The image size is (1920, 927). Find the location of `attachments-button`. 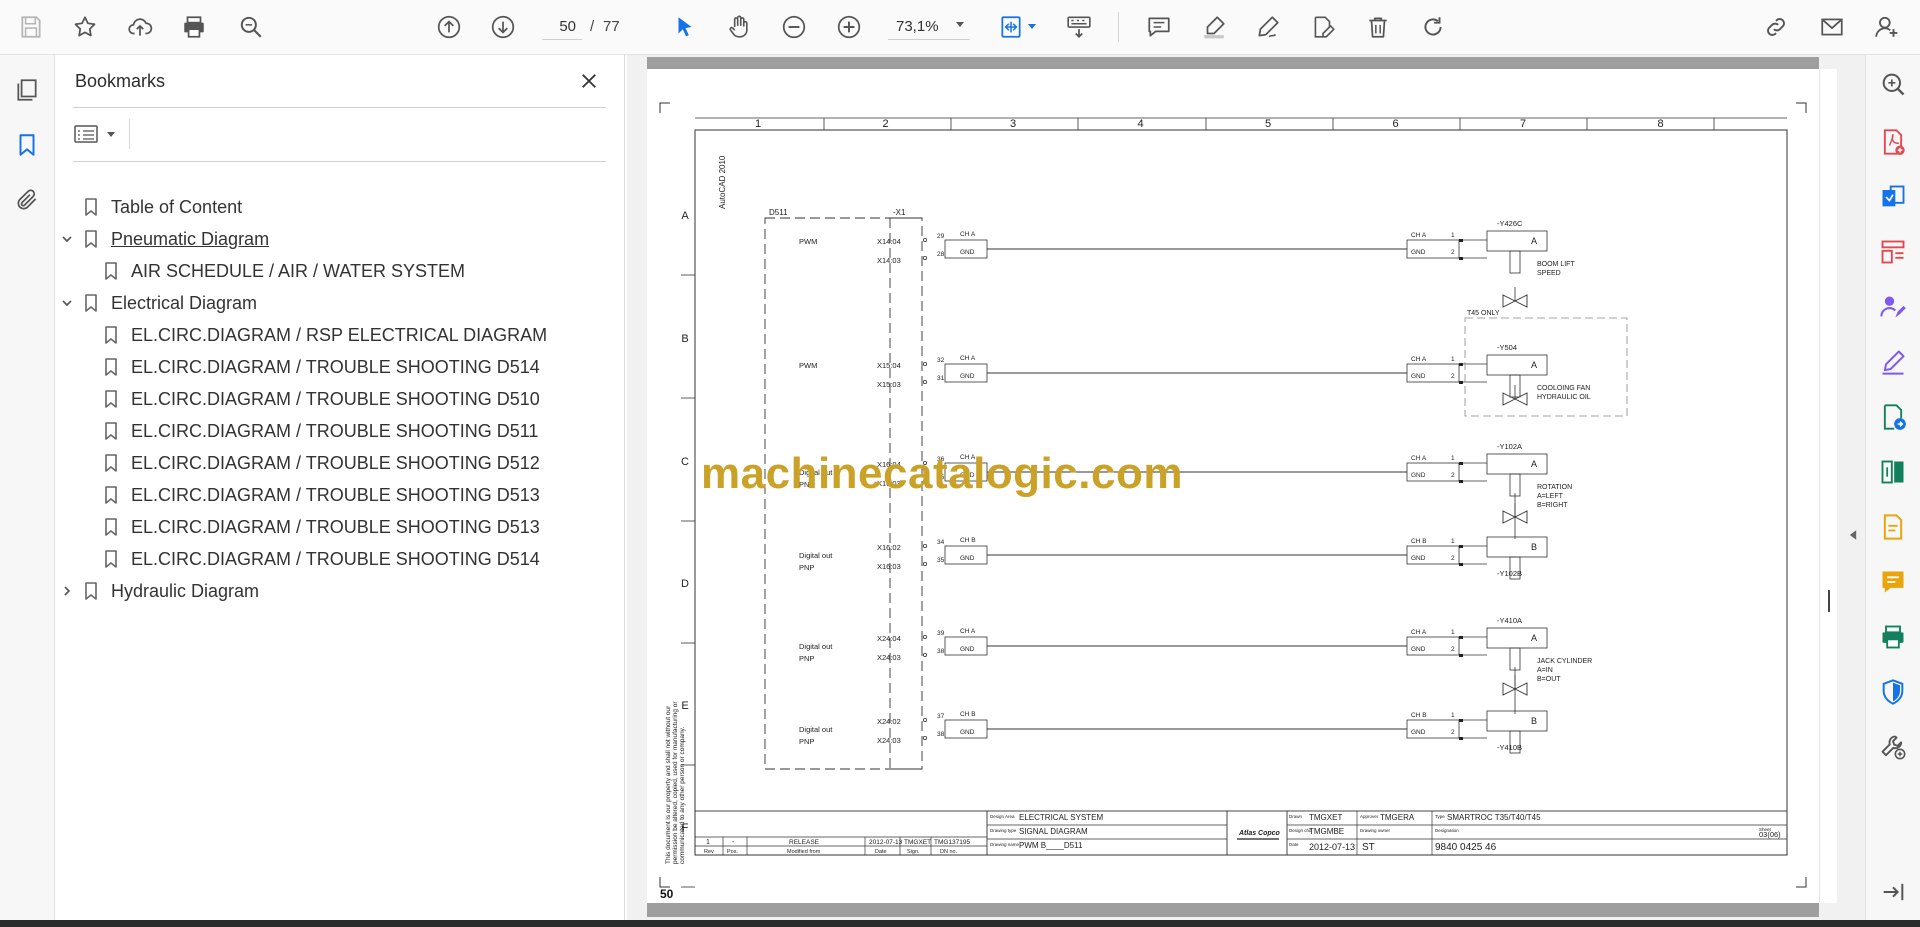

attachments-button is located at coordinates (27, 200).